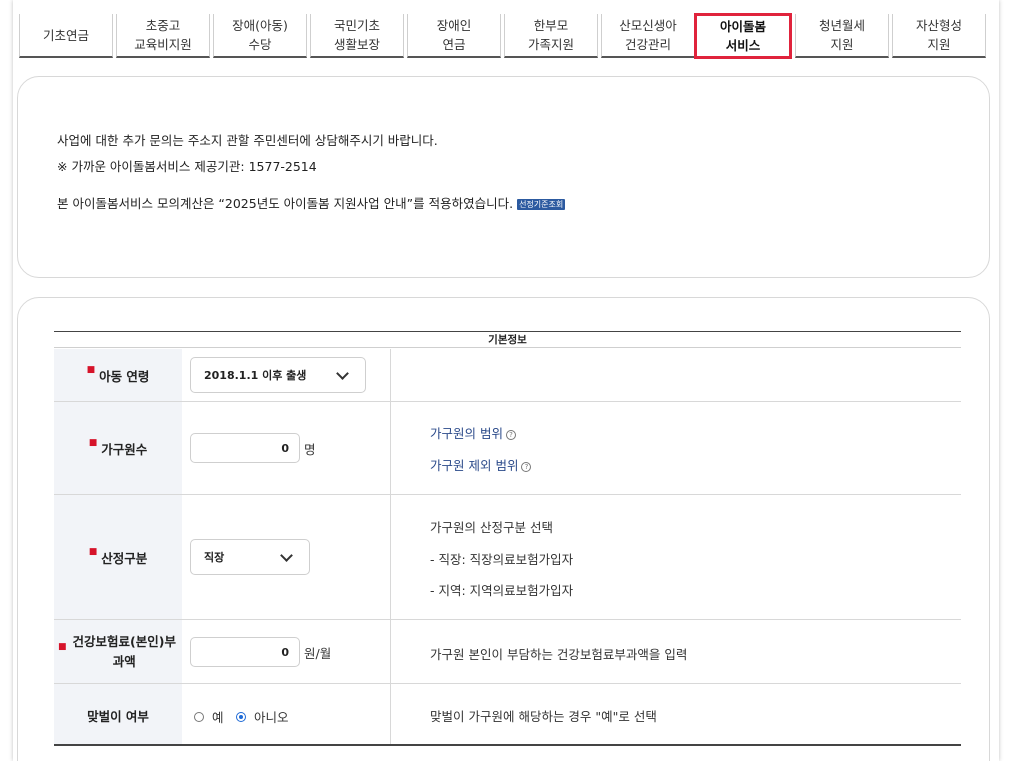 The image size is (1013, 761). Describe the element at coordinates (187, 166) in the screenshot. I see `info-provider-phone: ※ 가까운 아이돌봄서비스 제공기관: 1577-2514` at that location.